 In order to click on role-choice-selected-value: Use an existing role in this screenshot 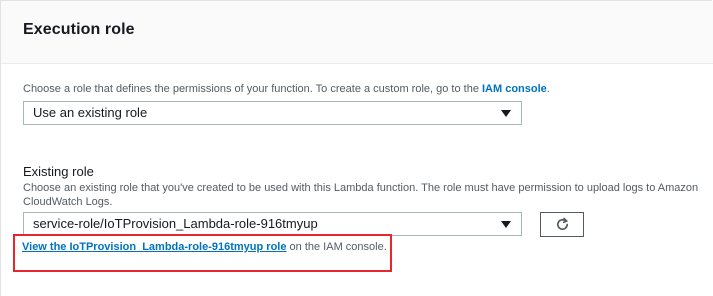, I will do `click(90, 112)`.